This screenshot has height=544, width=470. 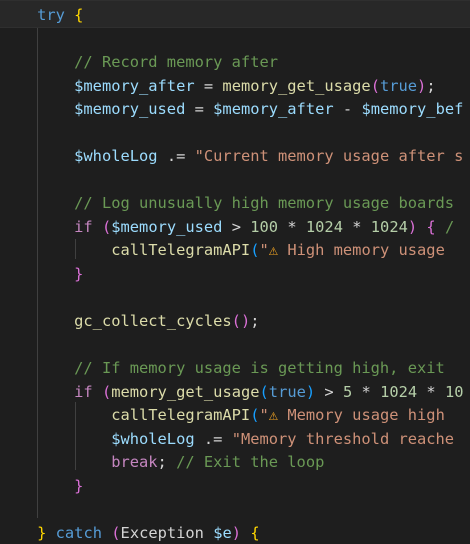 What do you see at coordinates (445, 226) in the screenshot?
I see `code-token: /` at bounding box center [445, 226].